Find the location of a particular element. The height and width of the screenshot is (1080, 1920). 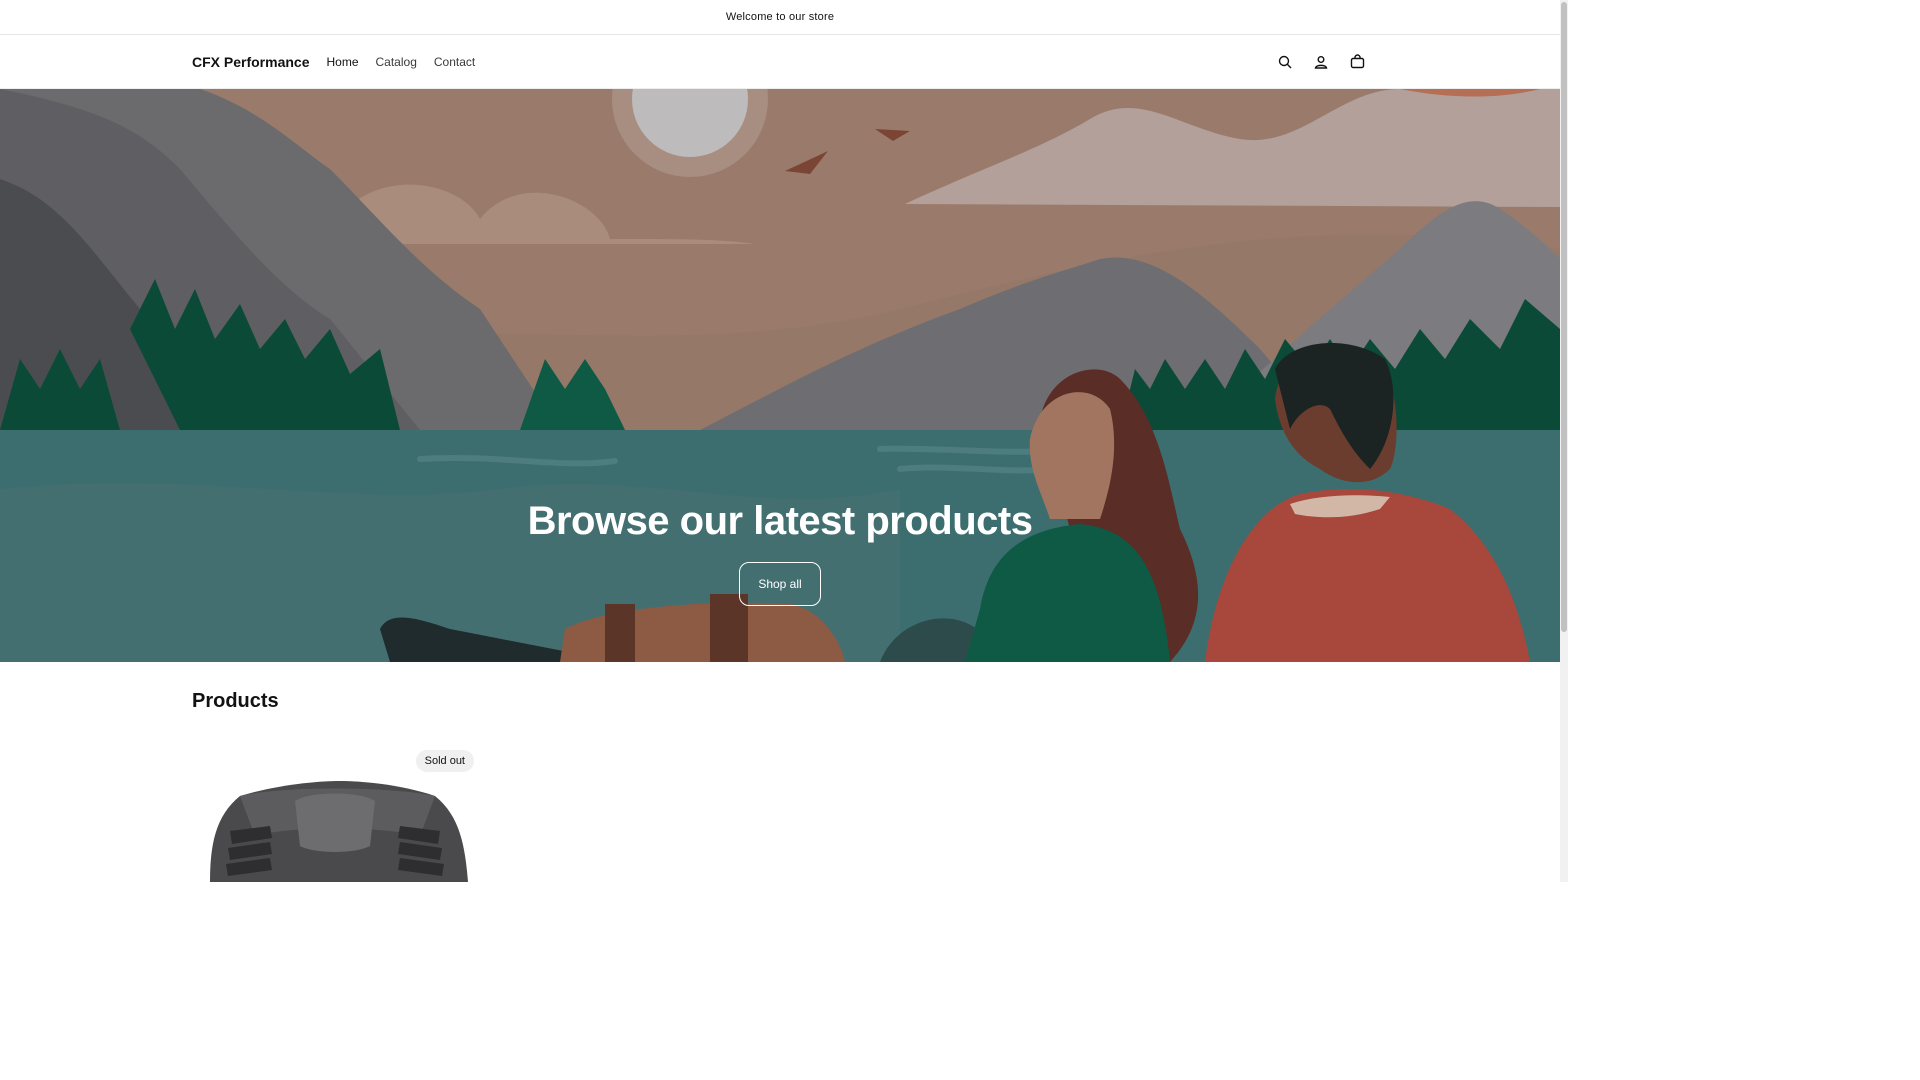

products-title: Products is located at coordinates (235, 701).